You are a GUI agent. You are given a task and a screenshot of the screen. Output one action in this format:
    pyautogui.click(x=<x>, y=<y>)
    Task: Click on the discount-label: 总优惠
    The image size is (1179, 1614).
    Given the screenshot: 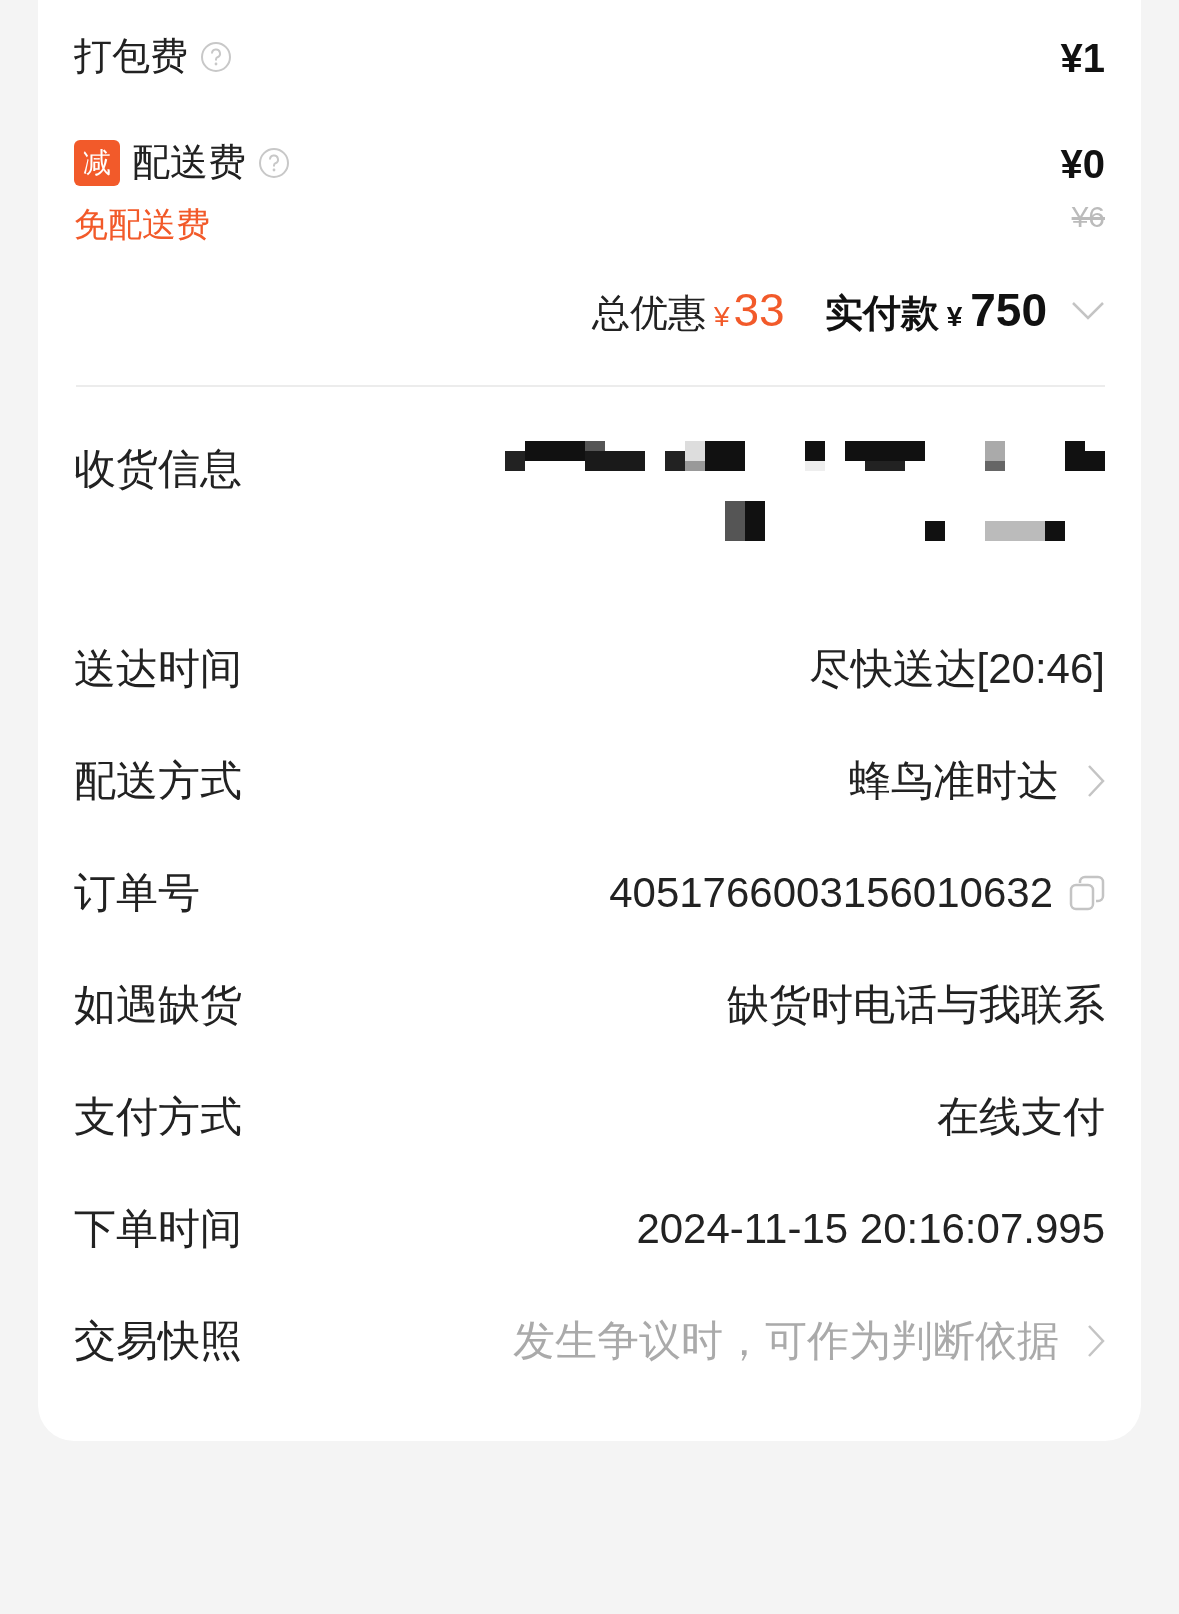 What is the action you would take?
    pyautogui.click(x=648, y=313)
    